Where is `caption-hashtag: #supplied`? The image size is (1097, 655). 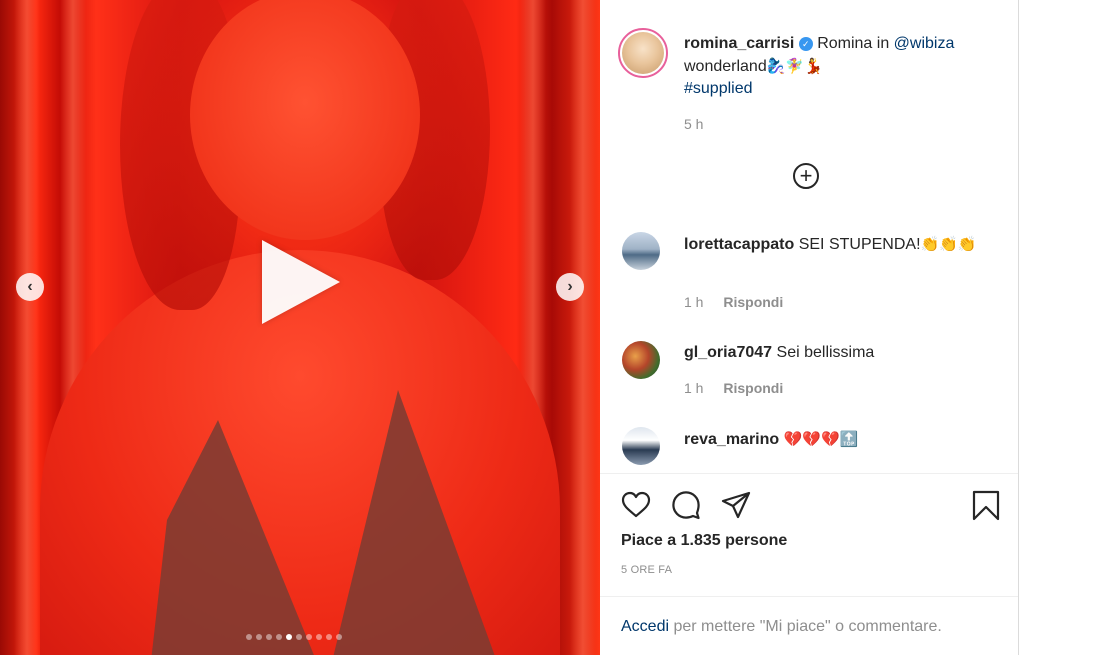 caption-hashtag: #supplied is located at coordinates (718, 88).